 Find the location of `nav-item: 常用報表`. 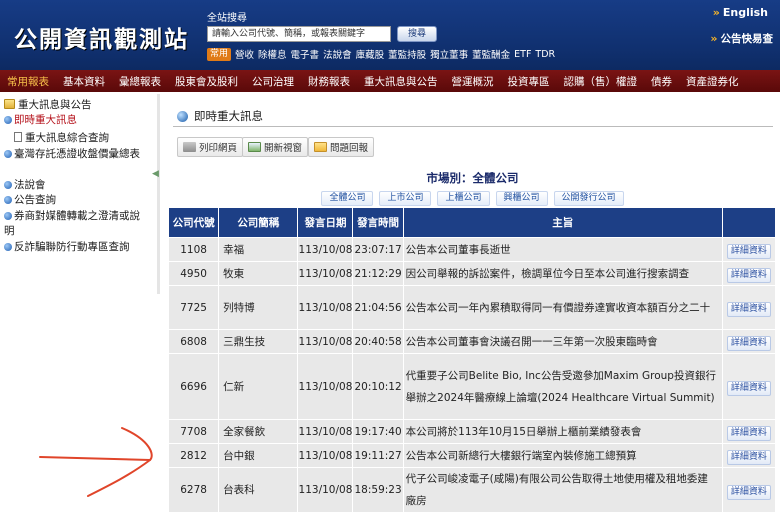

nav-item: 常用報表 is located at coordinates (28, 81).